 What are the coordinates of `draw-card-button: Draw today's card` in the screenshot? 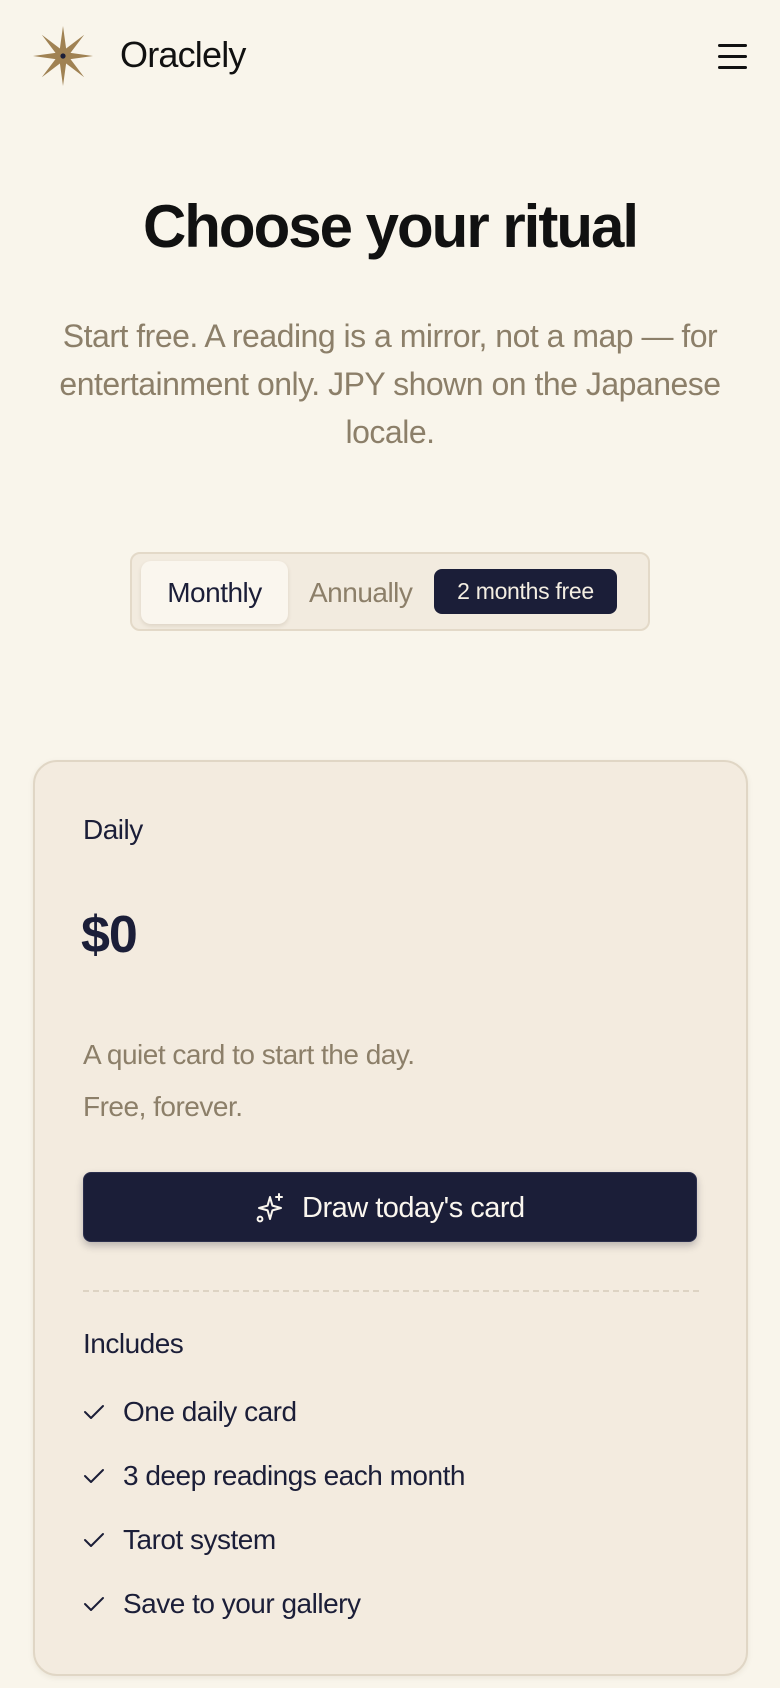 It's located at (390, 1207).